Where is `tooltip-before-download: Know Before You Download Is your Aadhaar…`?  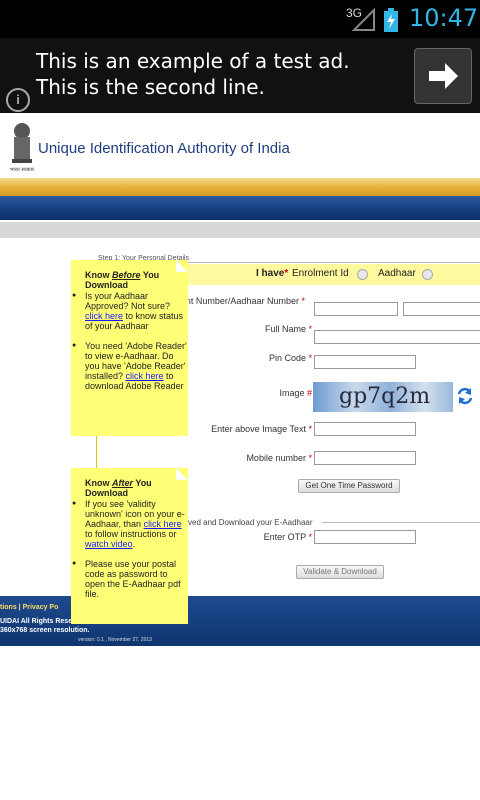 tooltip-before-download: Know Before You Download Is your Aadhaar… is located at coordinates (129, 348).